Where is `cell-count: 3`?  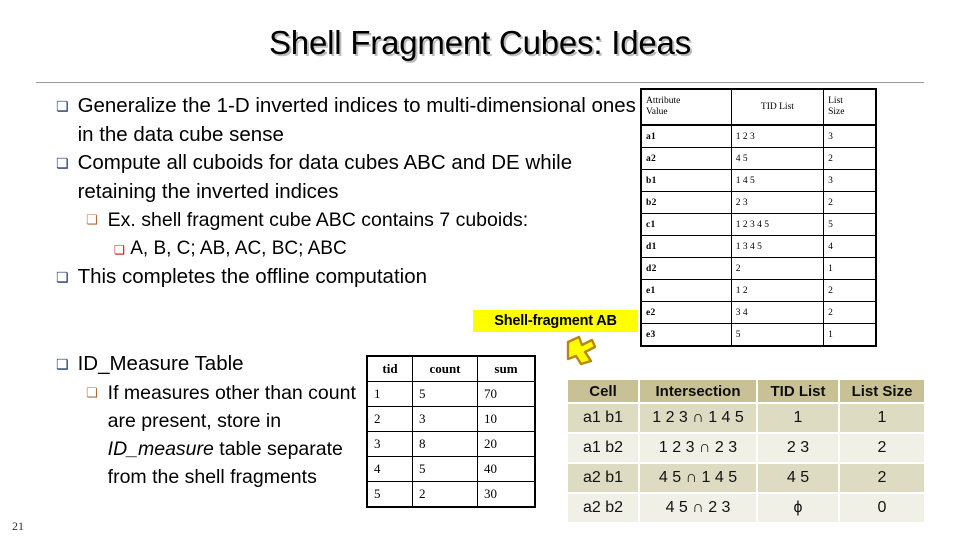
cell-count: 3 is located at coordinates (444, 419).